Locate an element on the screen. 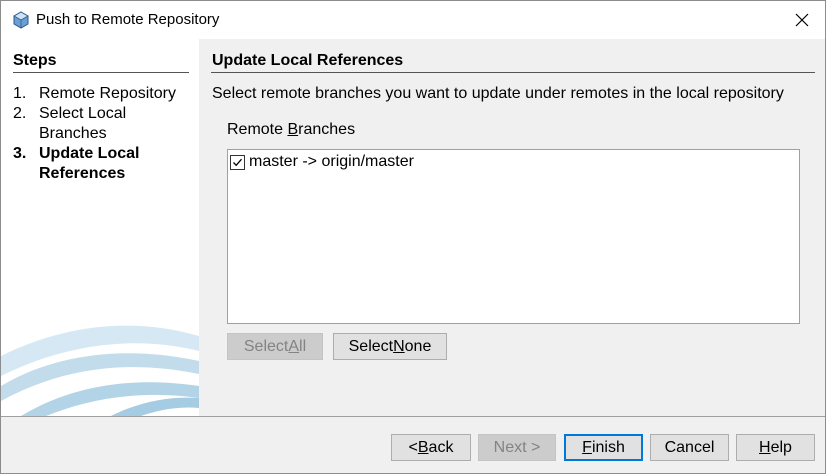  back-button: < Back is located at coordinates (431, 447).